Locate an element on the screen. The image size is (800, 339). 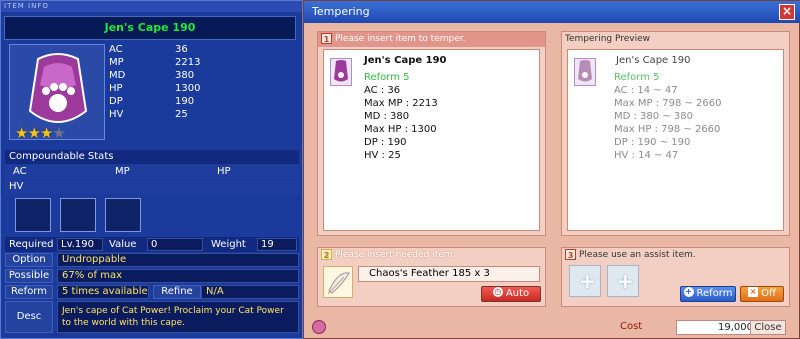
tempering-title: Tempering is located at coordinates (552, 12).